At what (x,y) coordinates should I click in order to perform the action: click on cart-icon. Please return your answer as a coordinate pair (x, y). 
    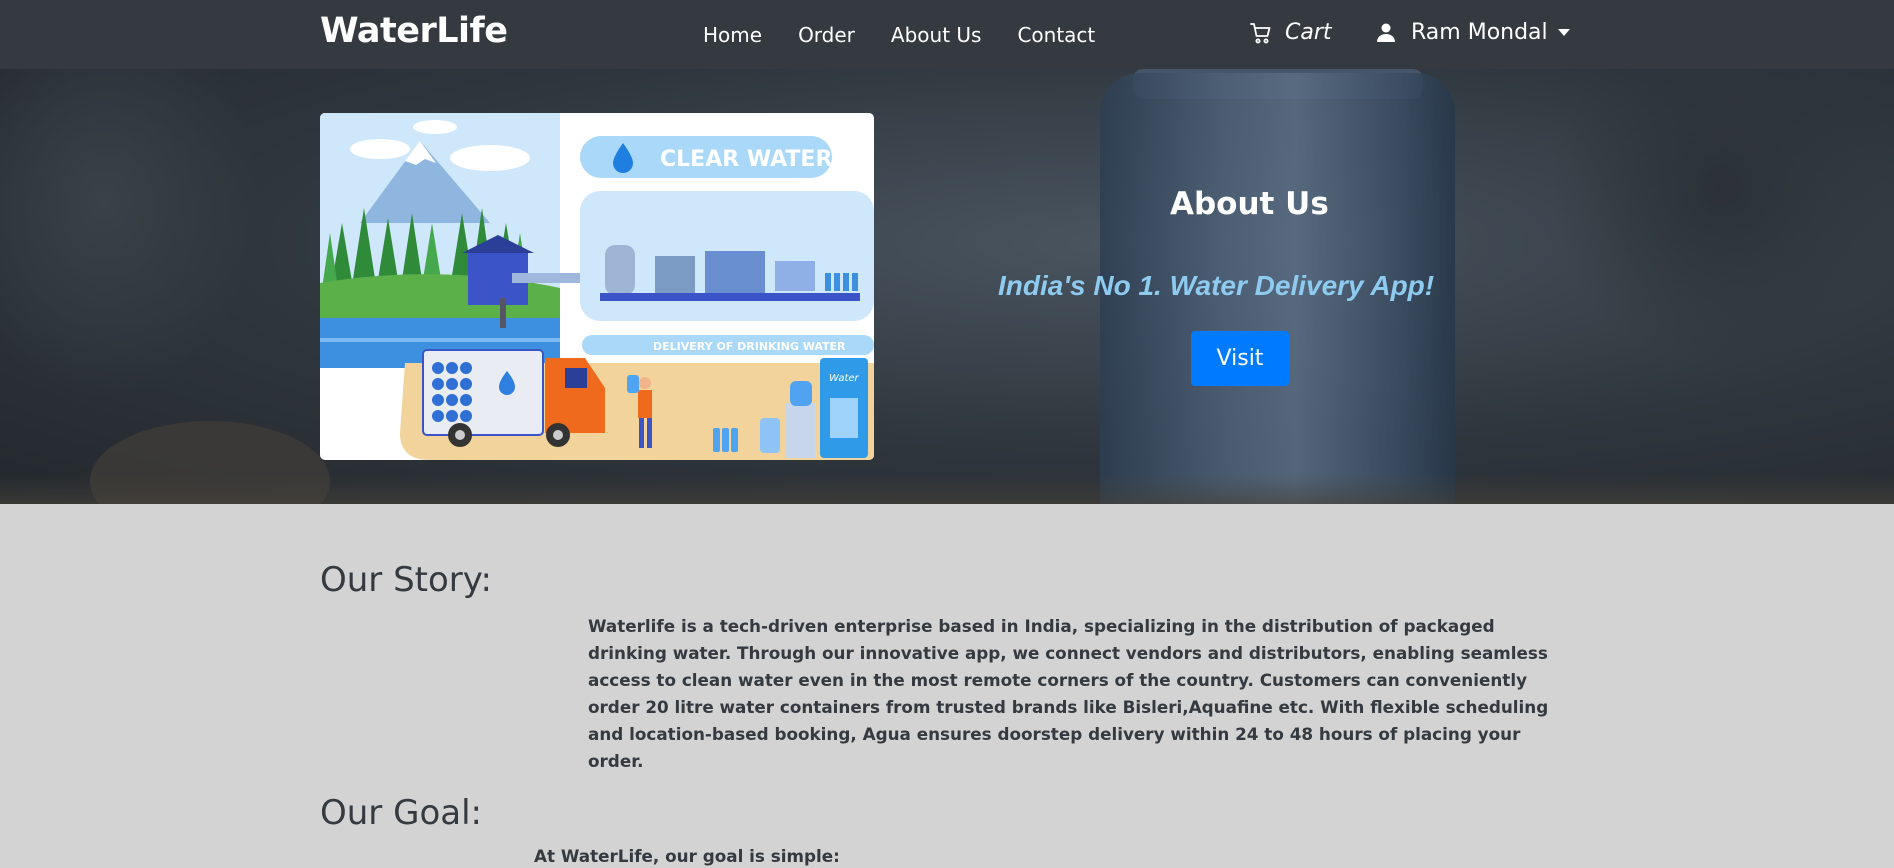
    Looking at the image, I should click on (1260, 32).